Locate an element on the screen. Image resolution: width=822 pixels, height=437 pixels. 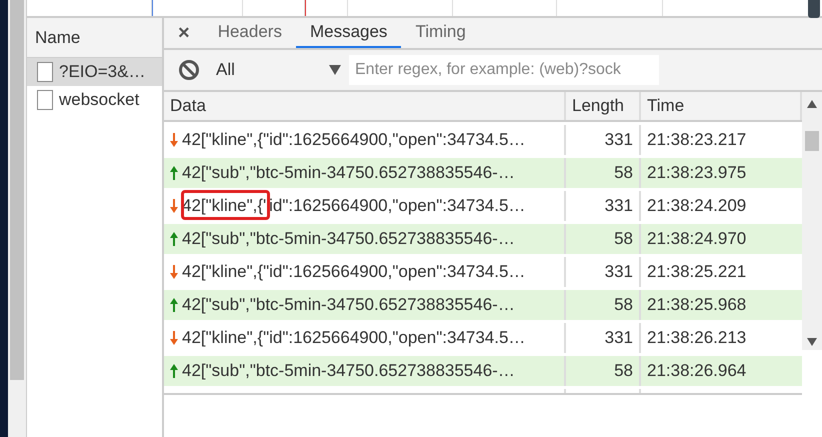
tab: Headers is located at coordinates (250, 33).